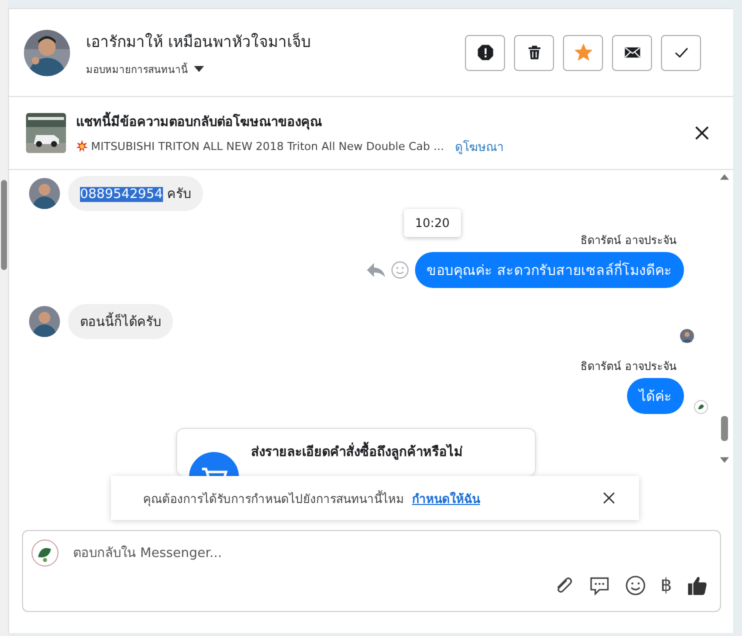 The height and width of the screenshot is (636, 742). Describe the element at coordinates (724, 460) in the screenshot. I see `scroll-down-icon` at that location.